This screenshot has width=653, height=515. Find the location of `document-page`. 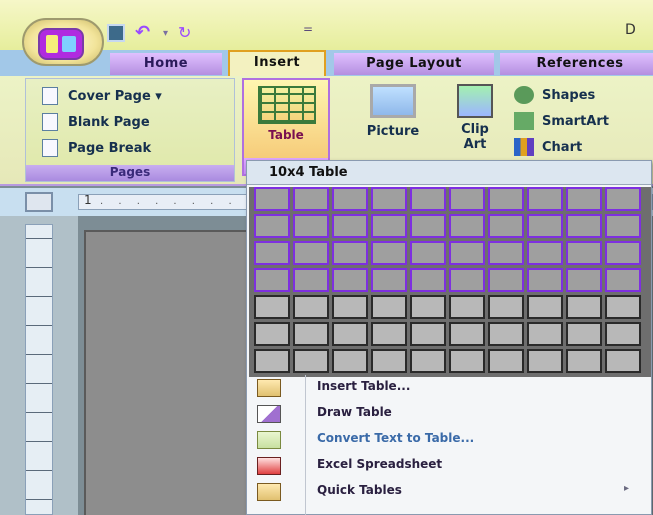

document-page is located at coordinates (169, 372).